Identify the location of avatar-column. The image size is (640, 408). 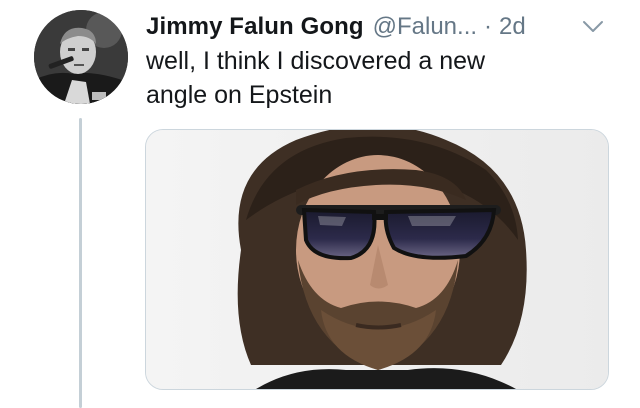
(81, 209).